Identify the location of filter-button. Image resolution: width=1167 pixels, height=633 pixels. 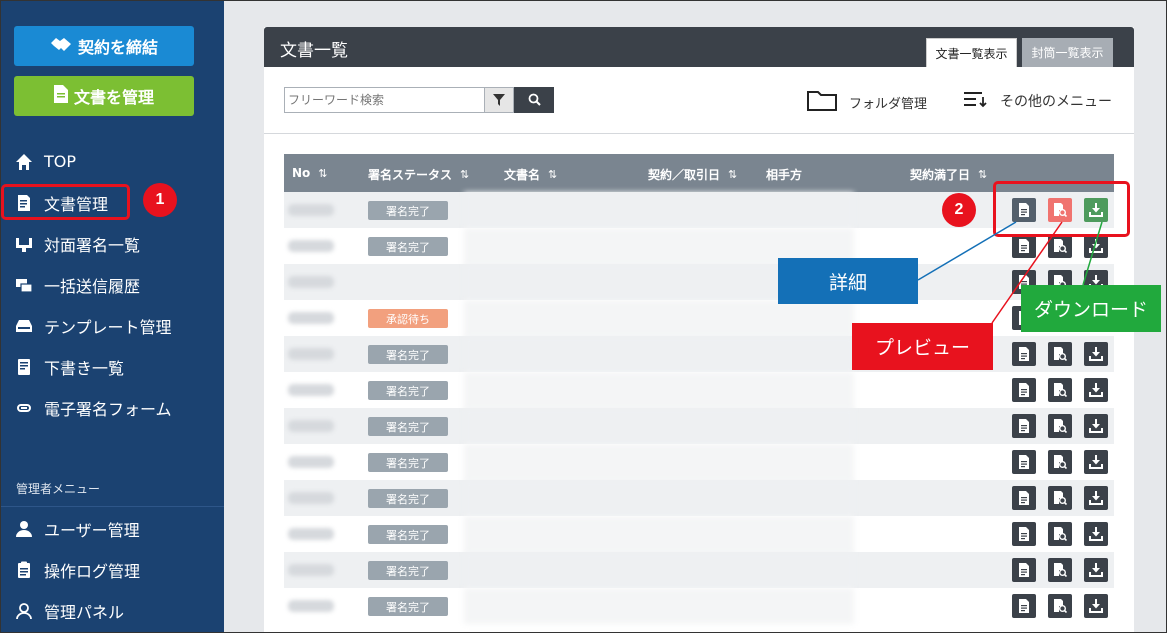
(499, 100).